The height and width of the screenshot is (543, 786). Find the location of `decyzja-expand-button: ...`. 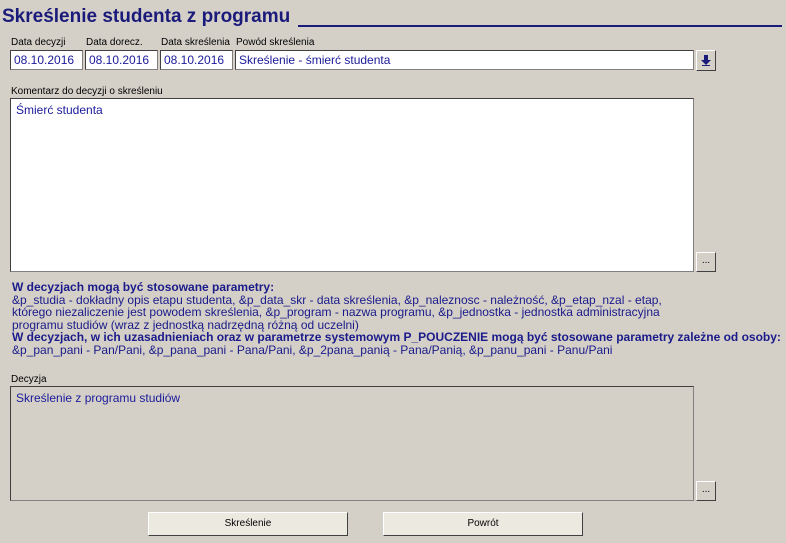

decyzja-expand-button: ... is located at coordinates (706, 491).